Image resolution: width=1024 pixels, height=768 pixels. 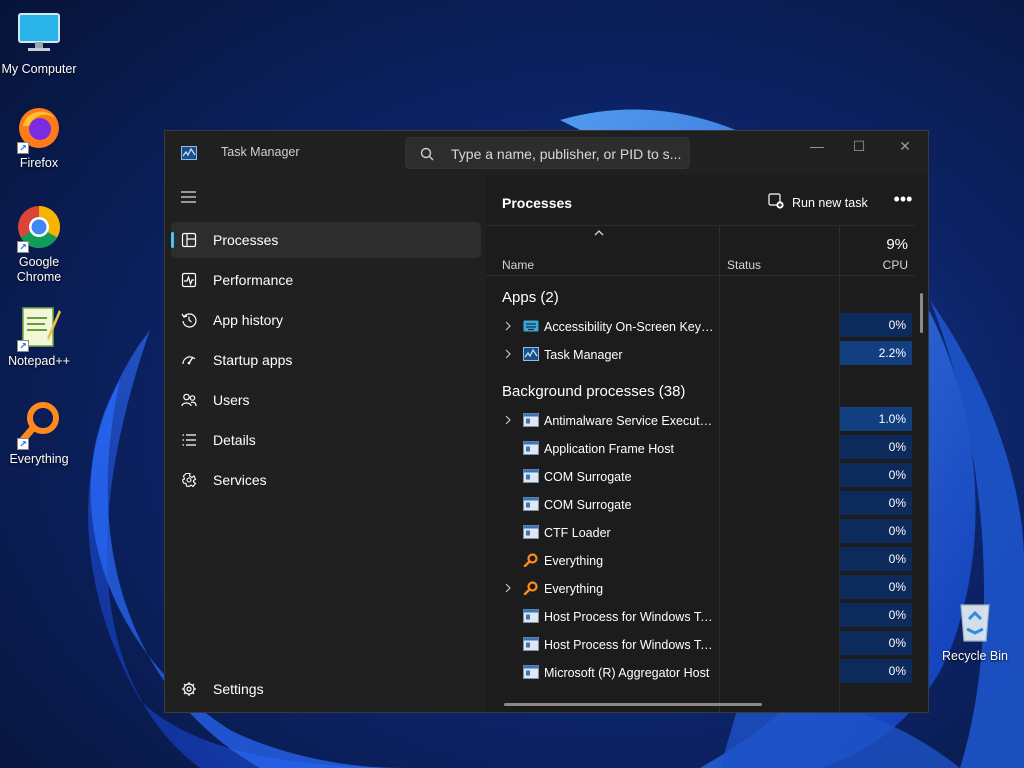 I want to click on column-header-status: Status, so click(x=744, y=265).